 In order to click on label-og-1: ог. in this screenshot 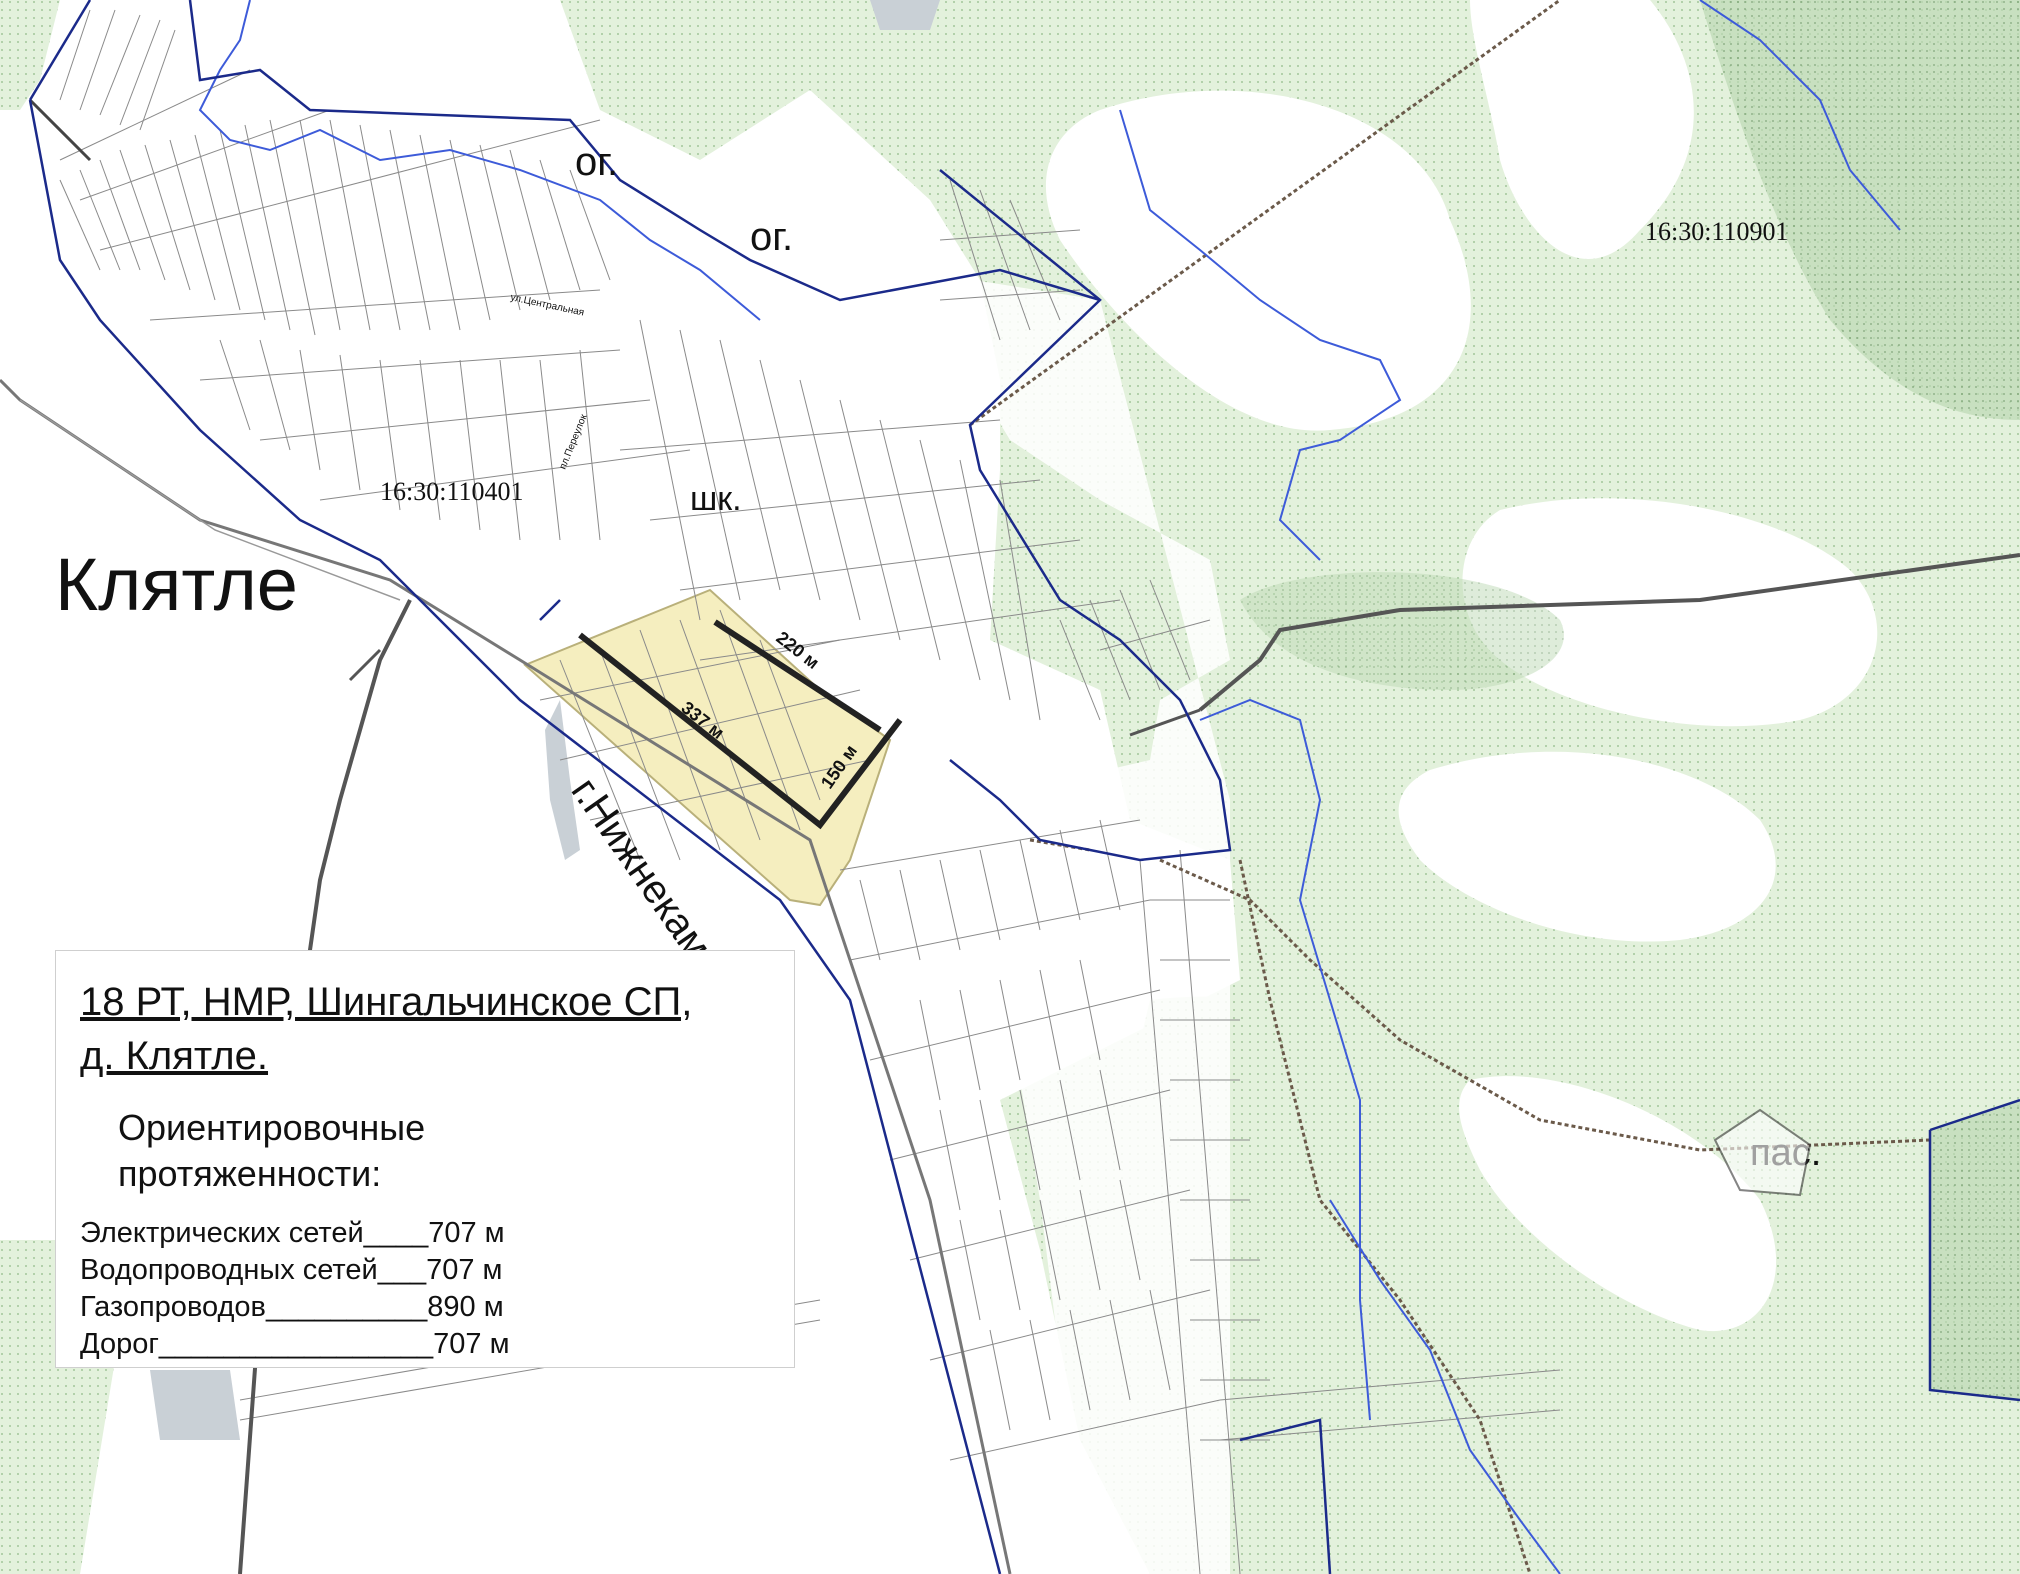, I will do `click(596, 162)`.